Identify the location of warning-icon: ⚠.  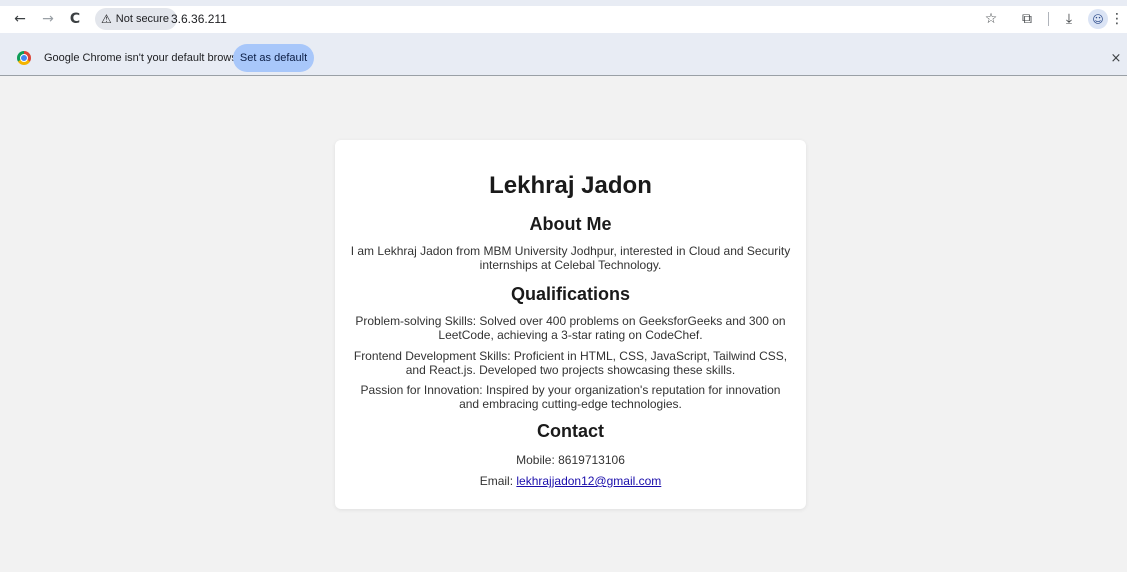
(106, 19).